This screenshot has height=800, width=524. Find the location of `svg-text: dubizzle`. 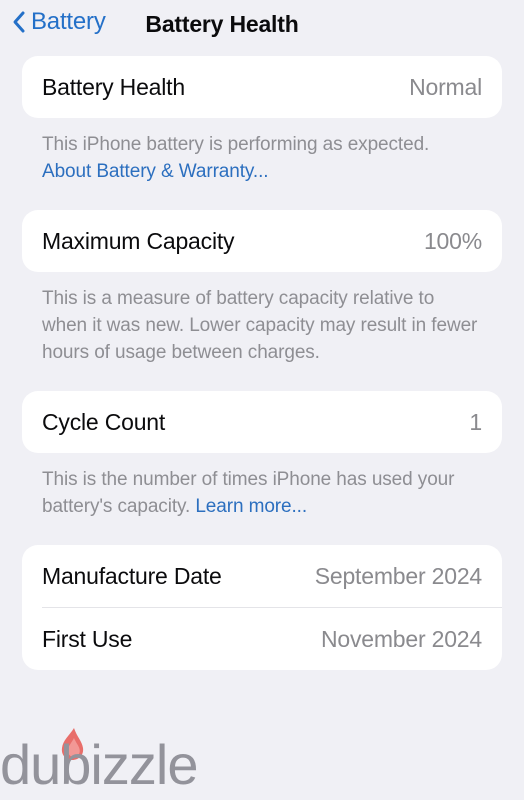

svg-text: dubizzle is located at coordinates (98, 763).